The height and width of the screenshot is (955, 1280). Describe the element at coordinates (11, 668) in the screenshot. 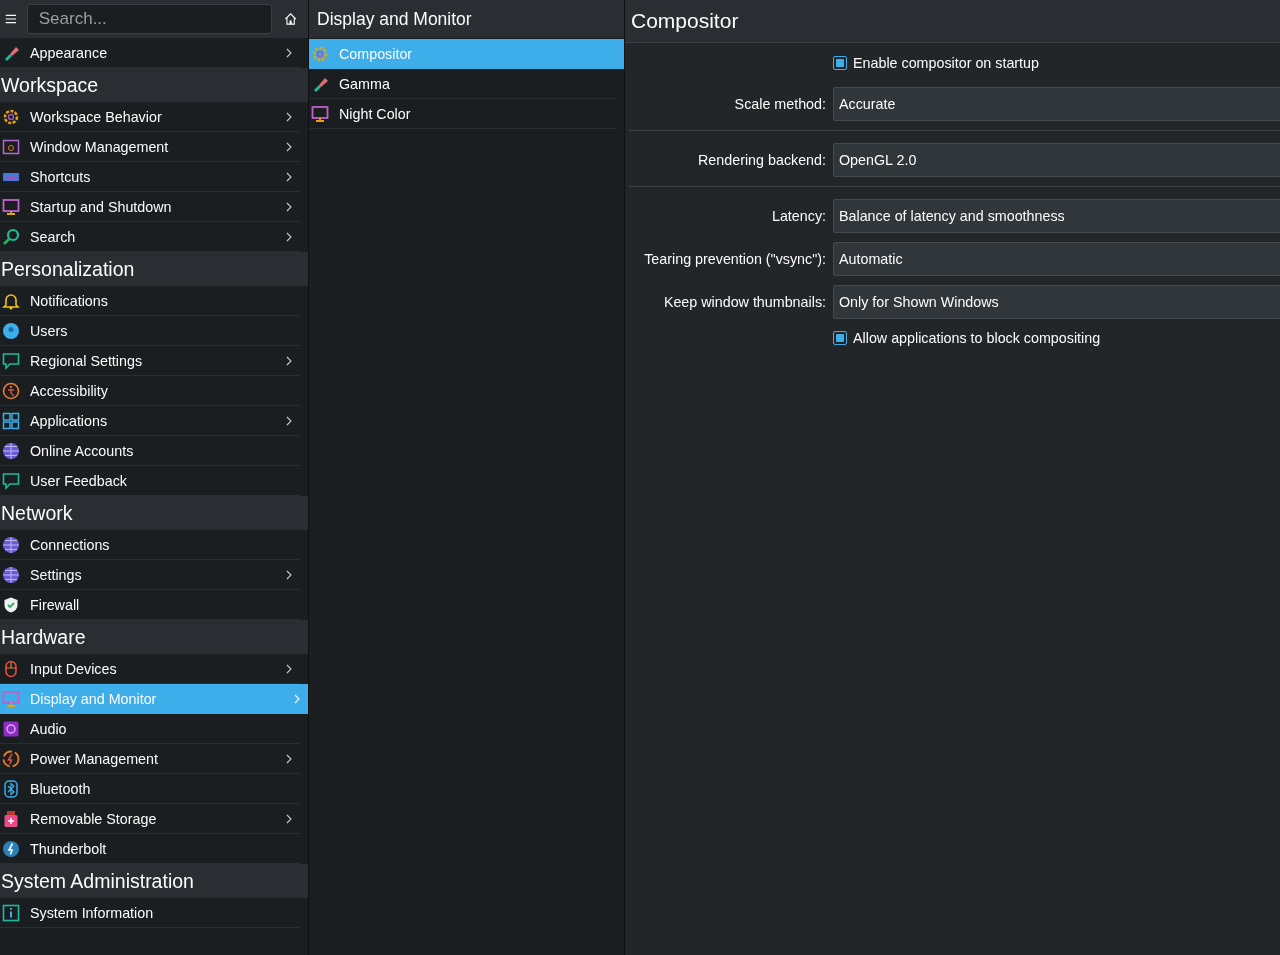

I see `mouse-icon` at that location.